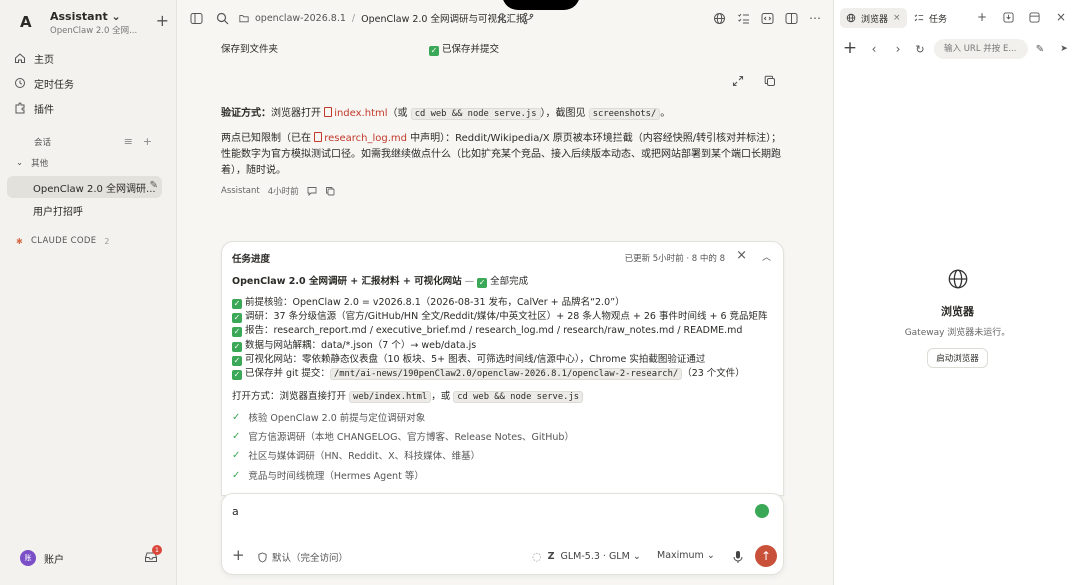 The image size is (1080, 585). I want to click on composer-input: a, so click(235, 511).